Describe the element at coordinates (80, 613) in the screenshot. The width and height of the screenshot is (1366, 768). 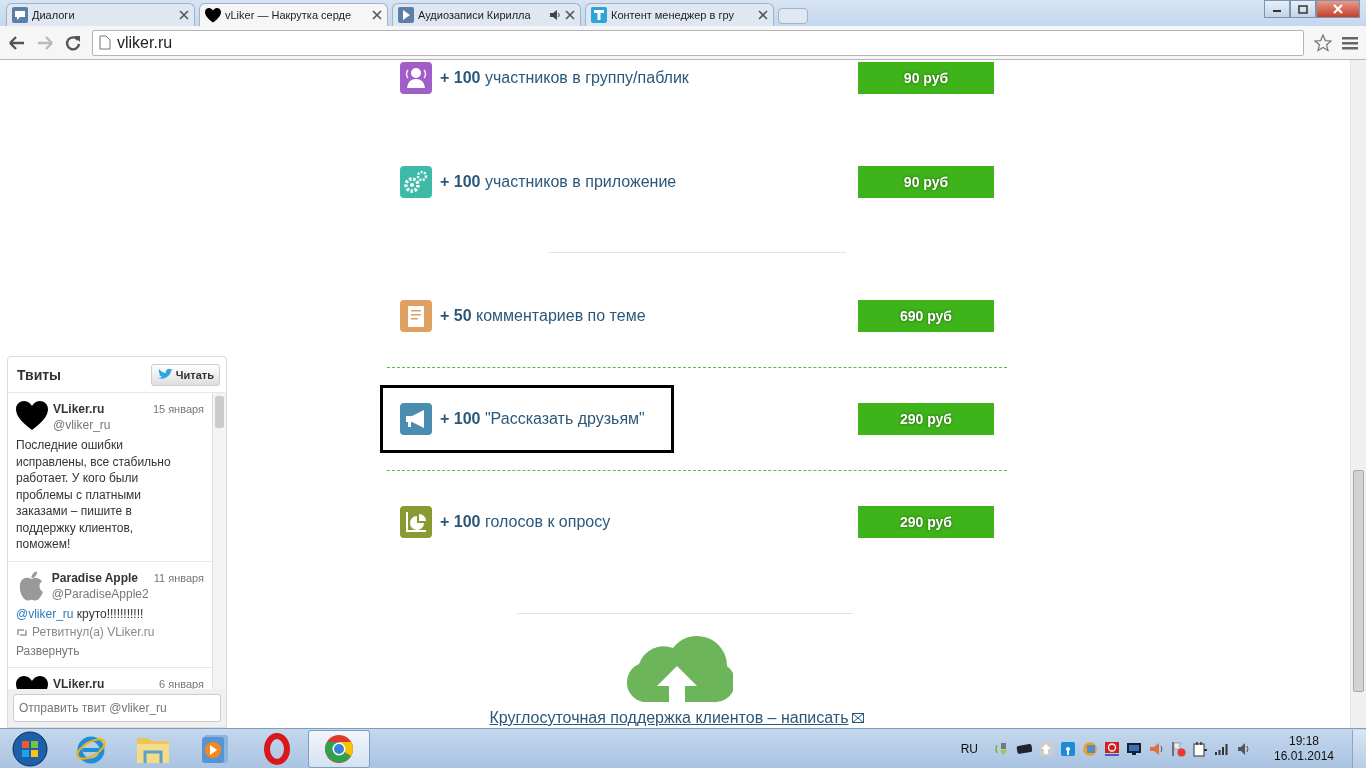
I see `tweet-text: @vliker_ru круто!!!!!!!!!!!` at that location.